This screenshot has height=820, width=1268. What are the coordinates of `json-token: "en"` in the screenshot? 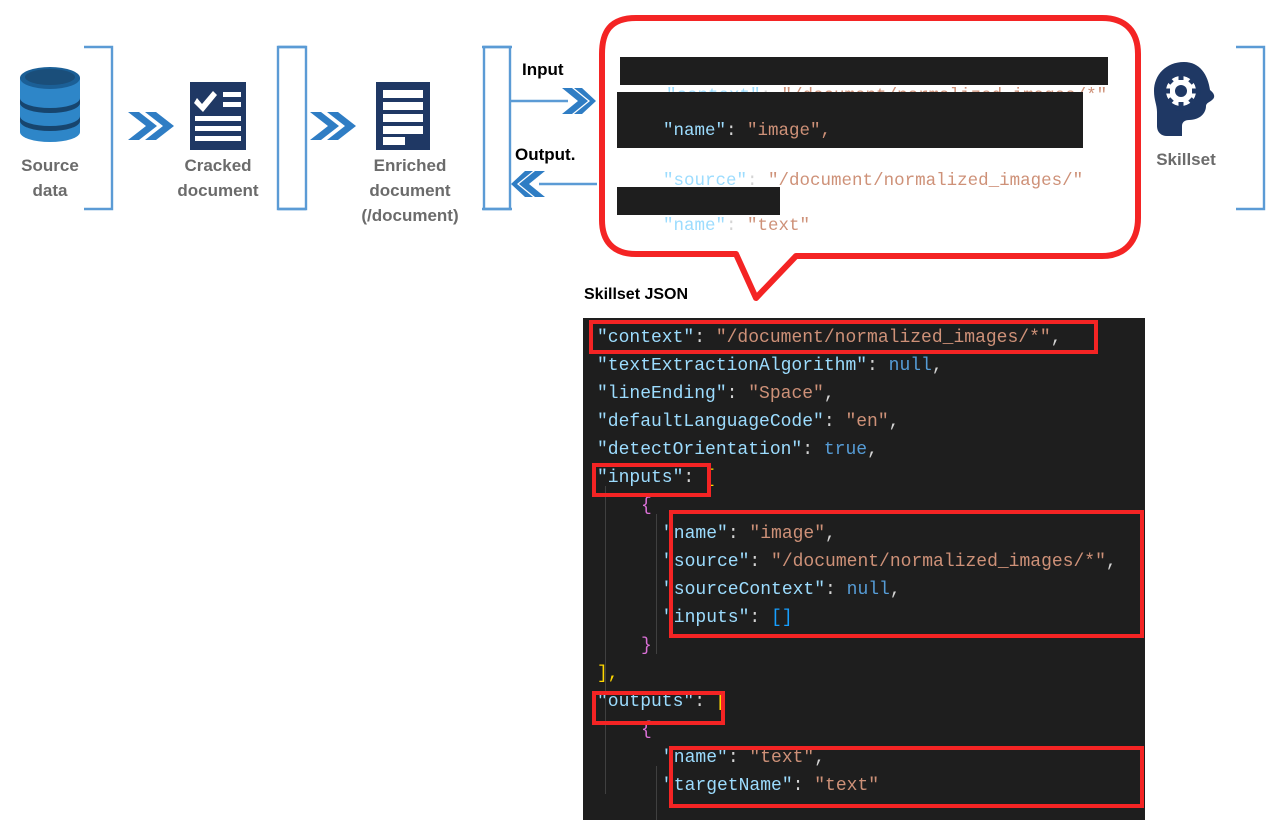 It's located at (867, 422).